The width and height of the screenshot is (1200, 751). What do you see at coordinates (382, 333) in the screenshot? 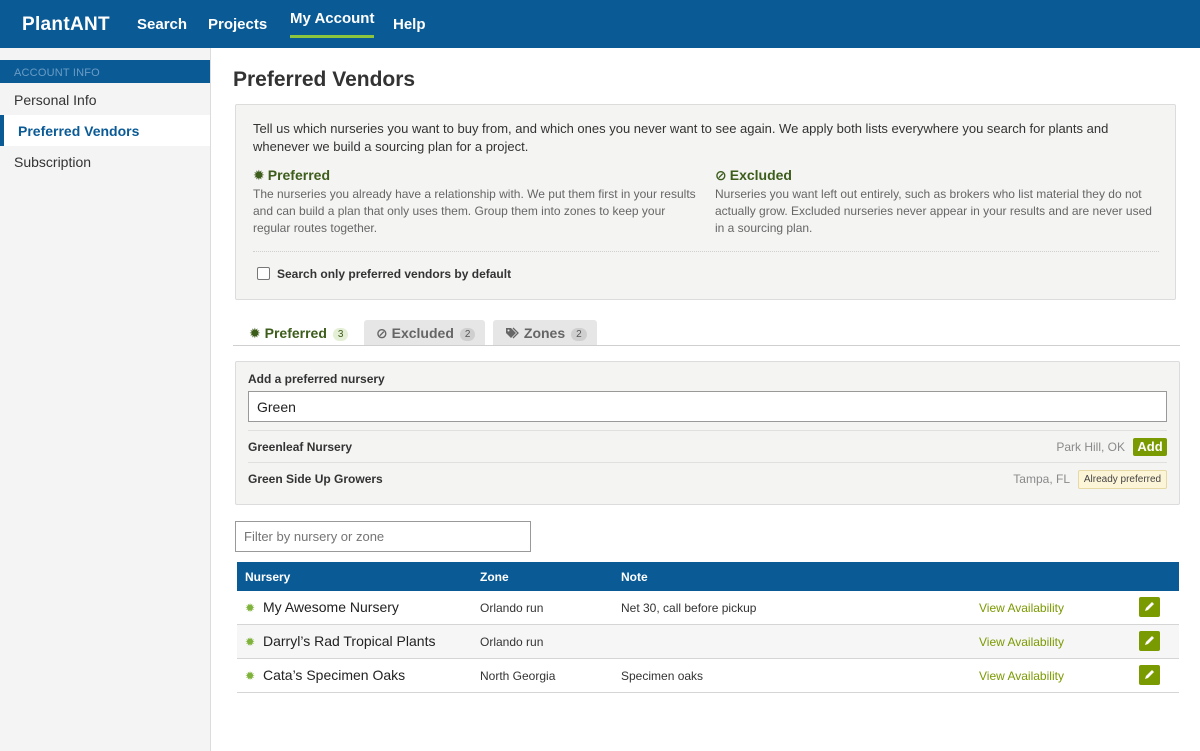
I see `circle-slash-icon: ⊘` at bounding box center [382, 333].